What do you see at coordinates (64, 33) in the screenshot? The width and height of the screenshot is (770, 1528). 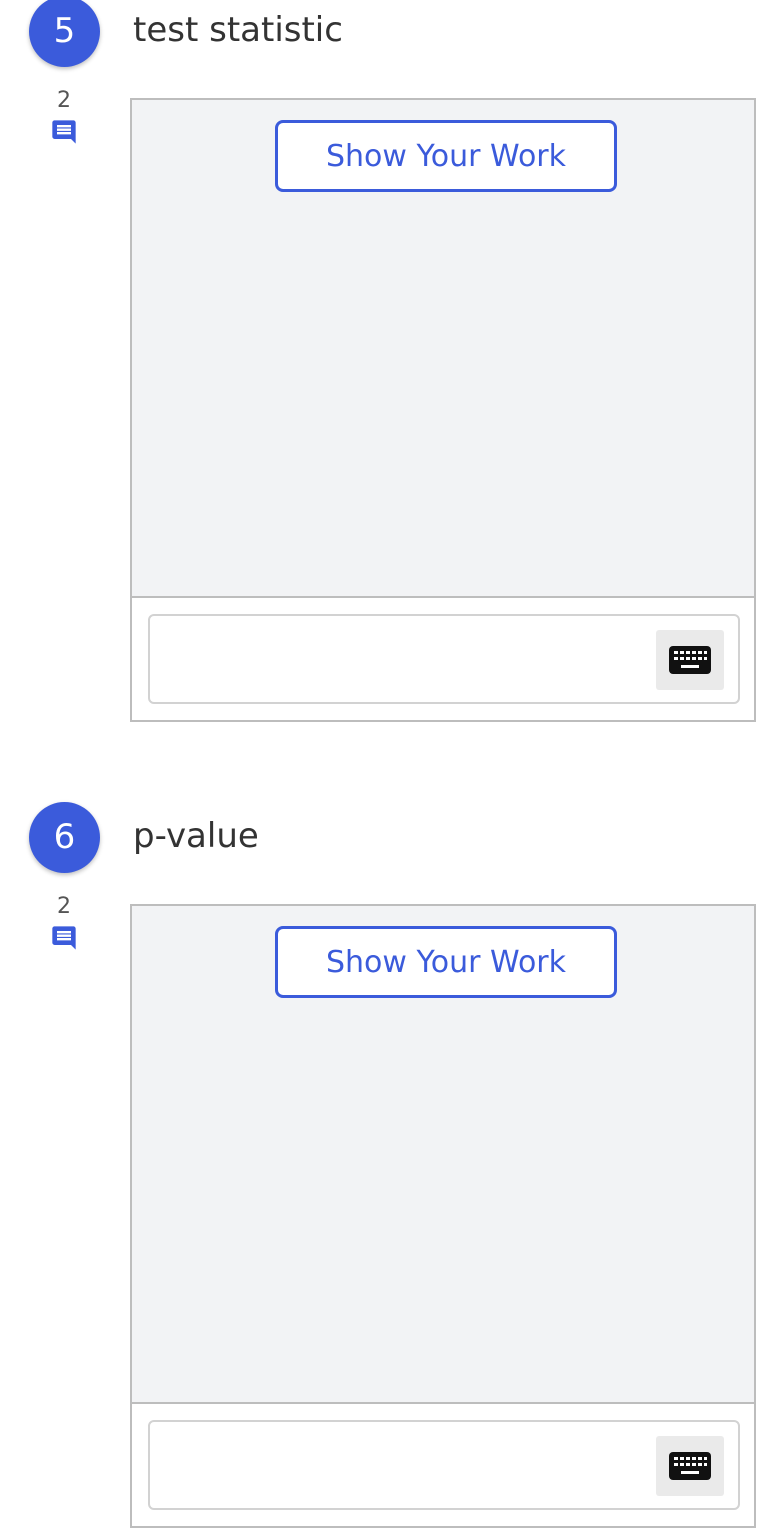 I see `question-number-badge: 5` at bounding box center [64, 33].